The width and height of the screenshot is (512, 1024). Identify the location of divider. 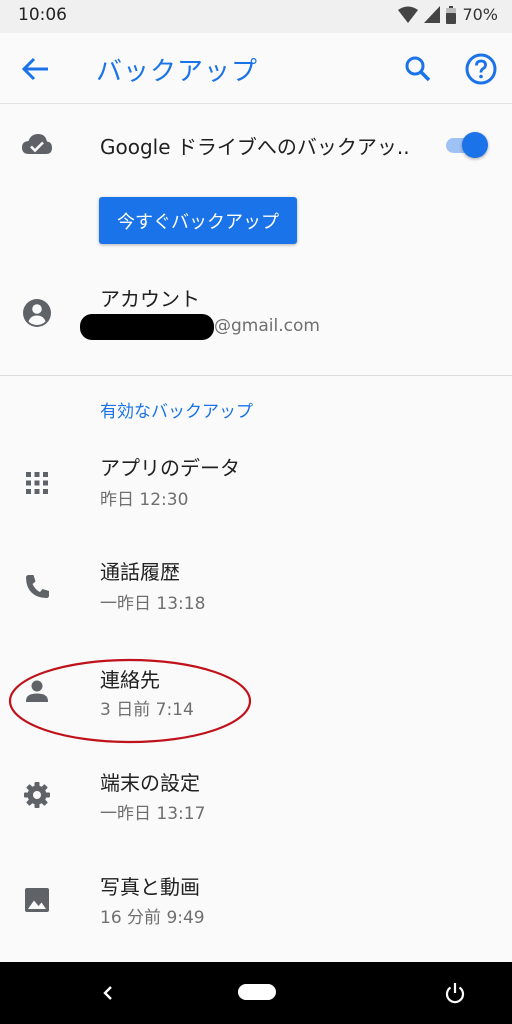
(256, 375).